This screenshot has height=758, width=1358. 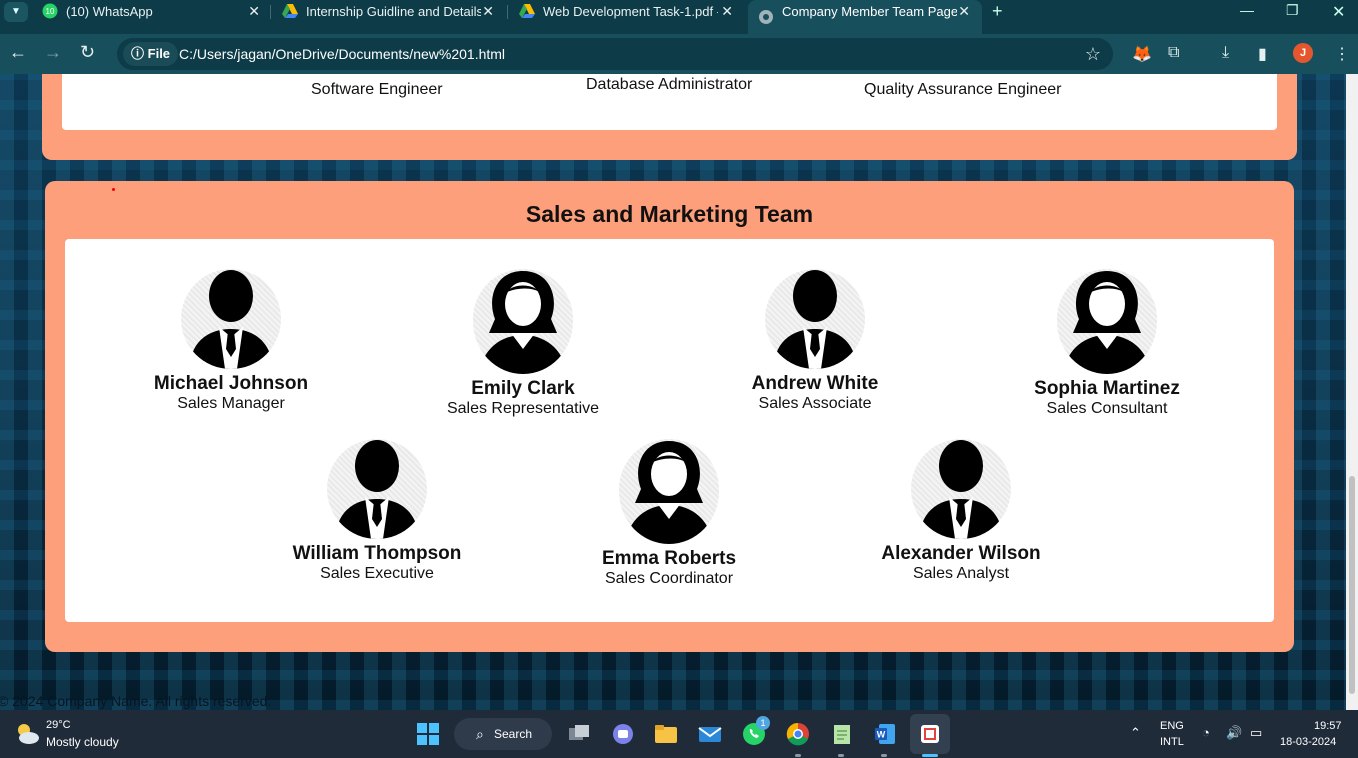 I want to click on member-name: Andrew White, so click(x=815, y=383).